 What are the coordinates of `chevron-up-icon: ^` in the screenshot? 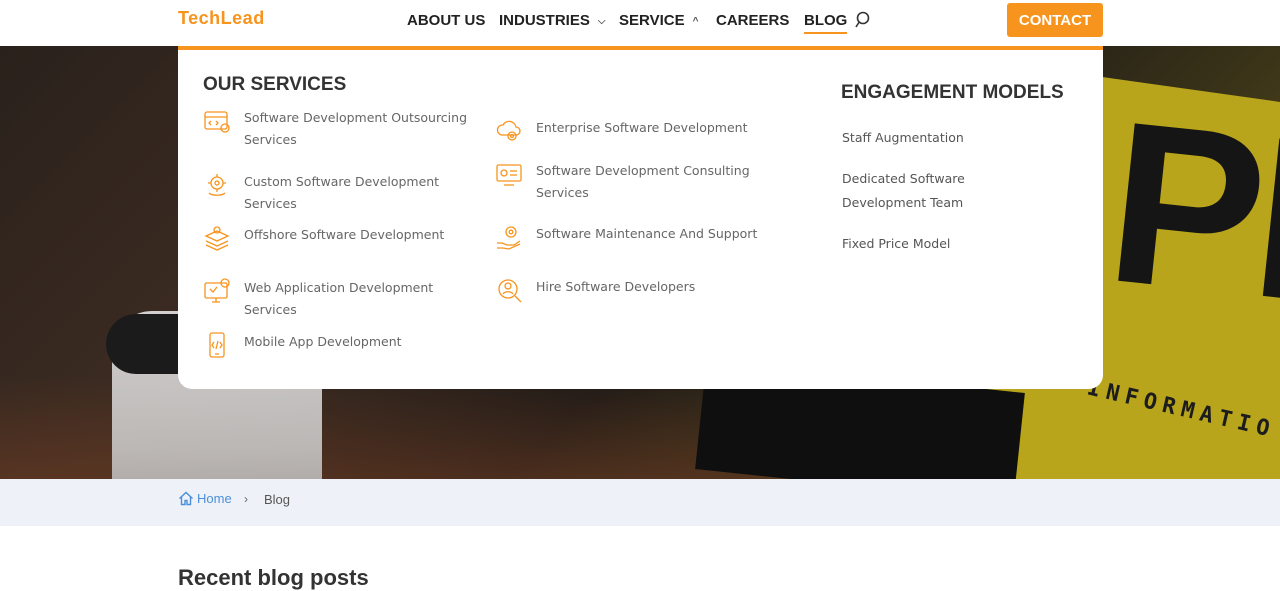 It's located at (695, 21).